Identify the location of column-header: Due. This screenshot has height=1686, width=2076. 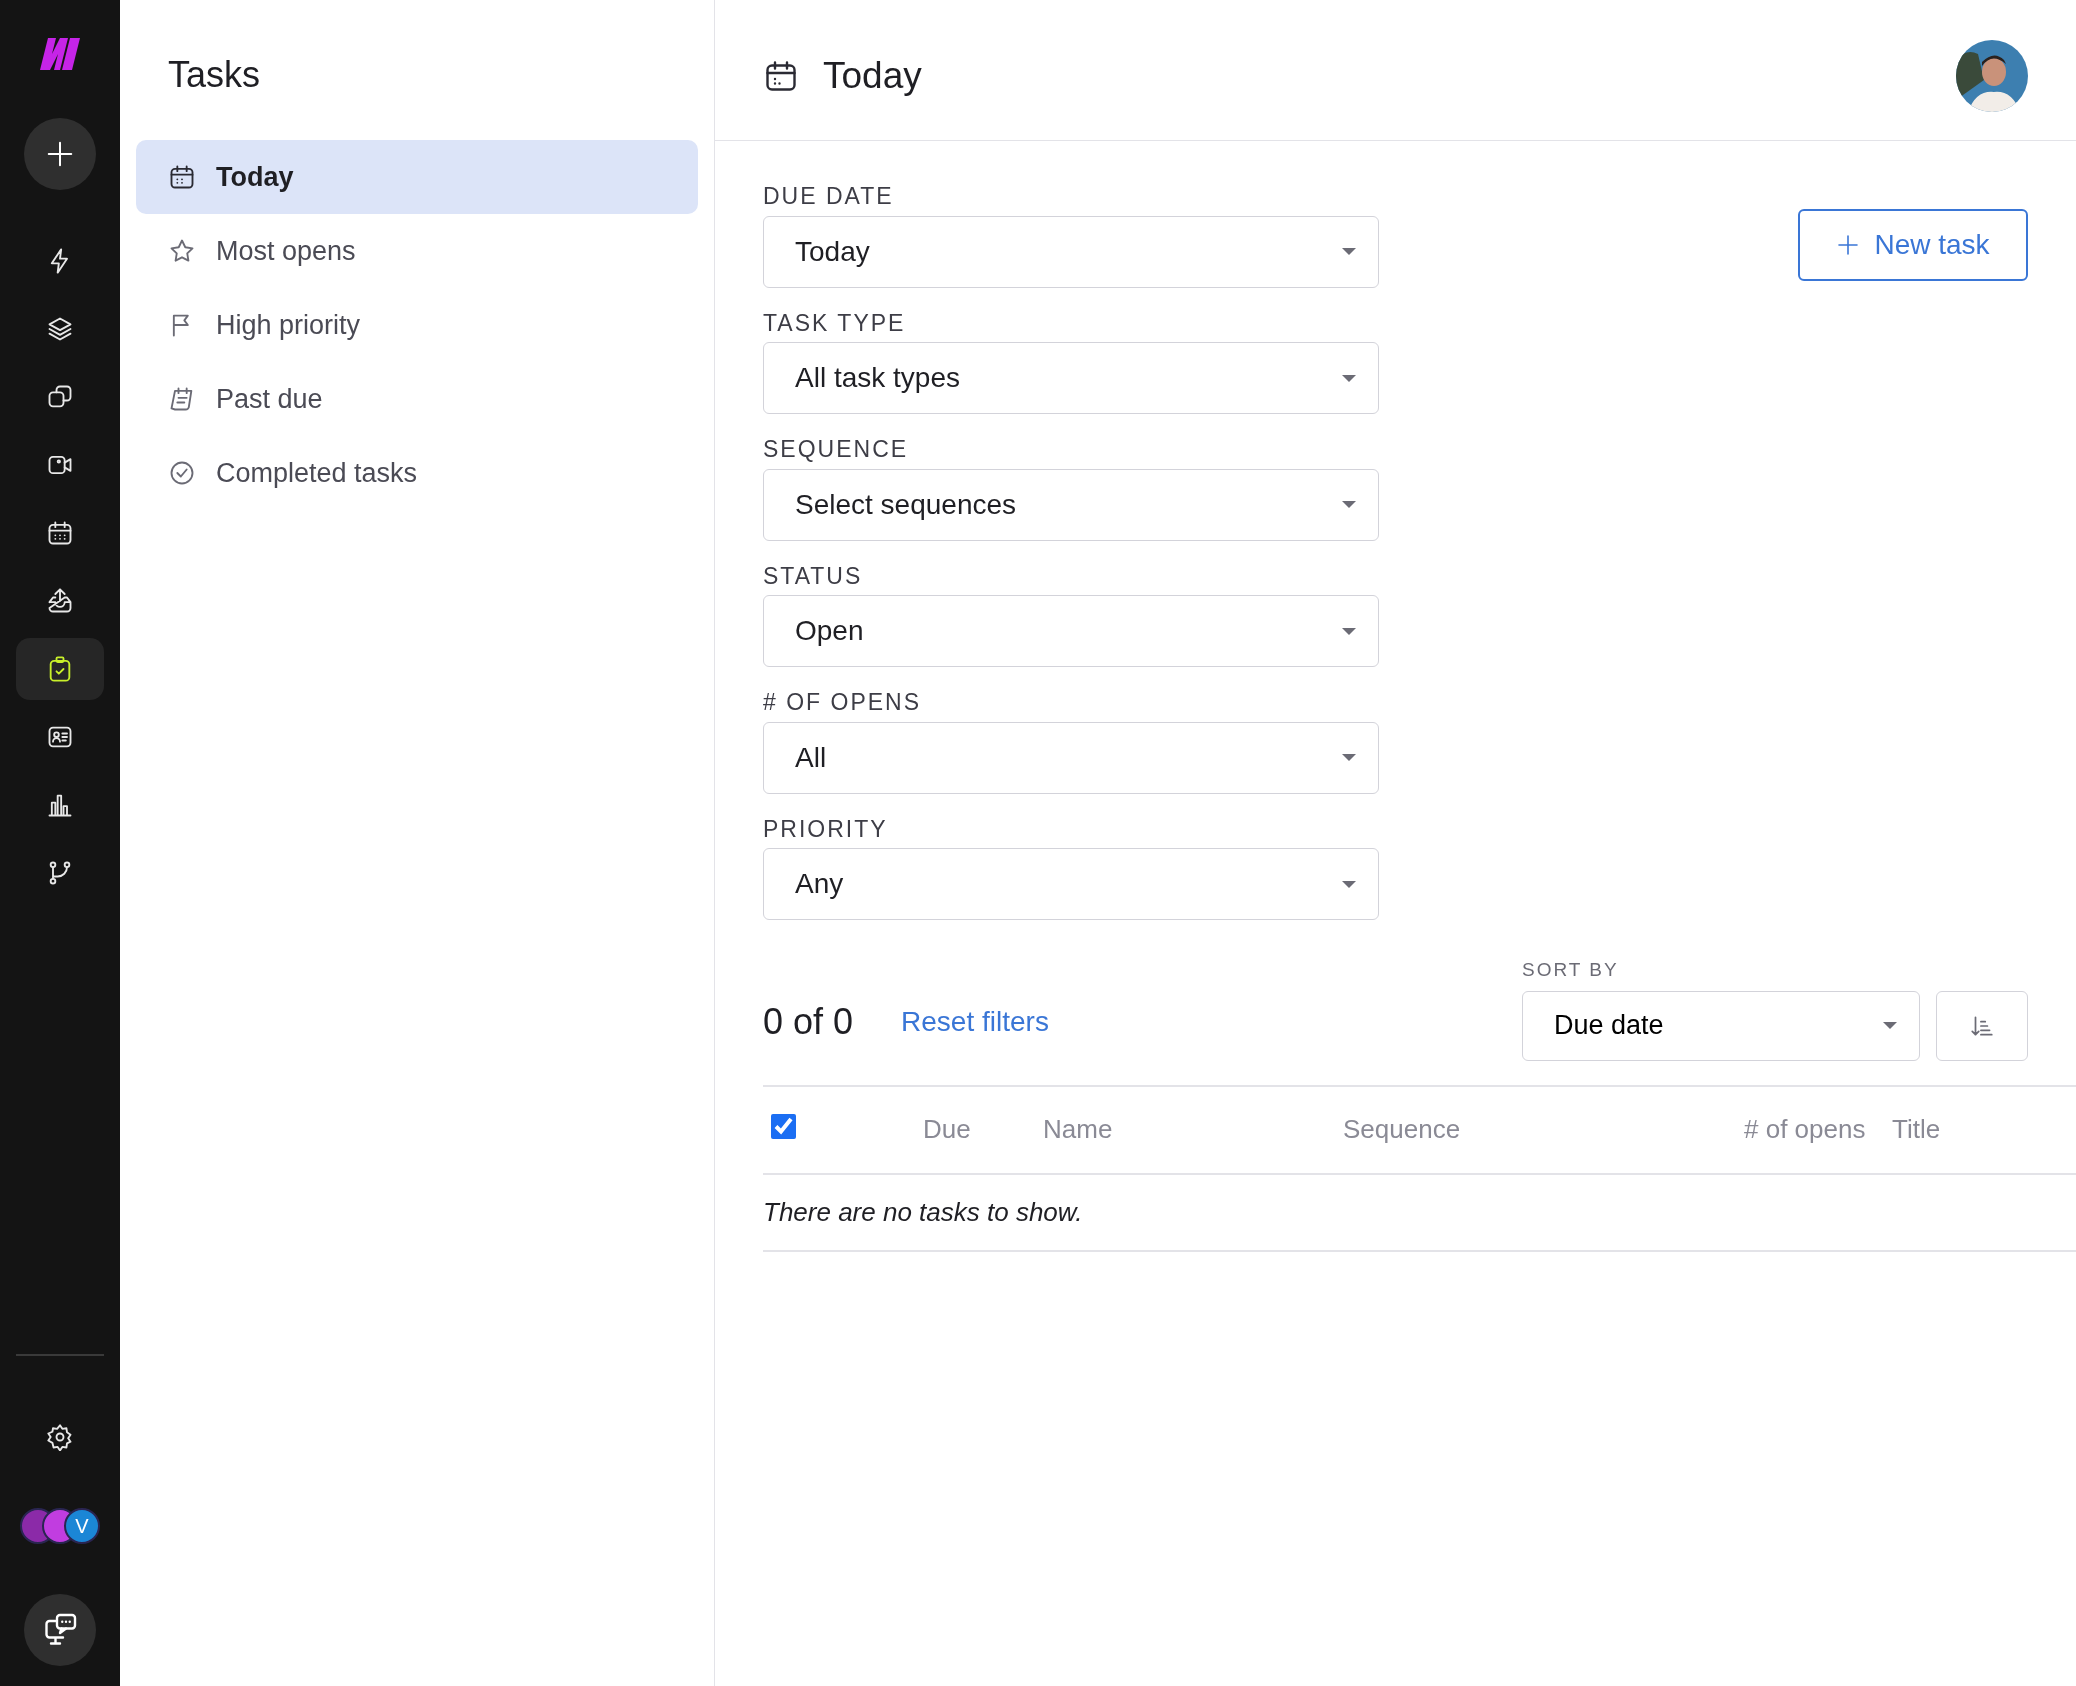
(947, 1129).